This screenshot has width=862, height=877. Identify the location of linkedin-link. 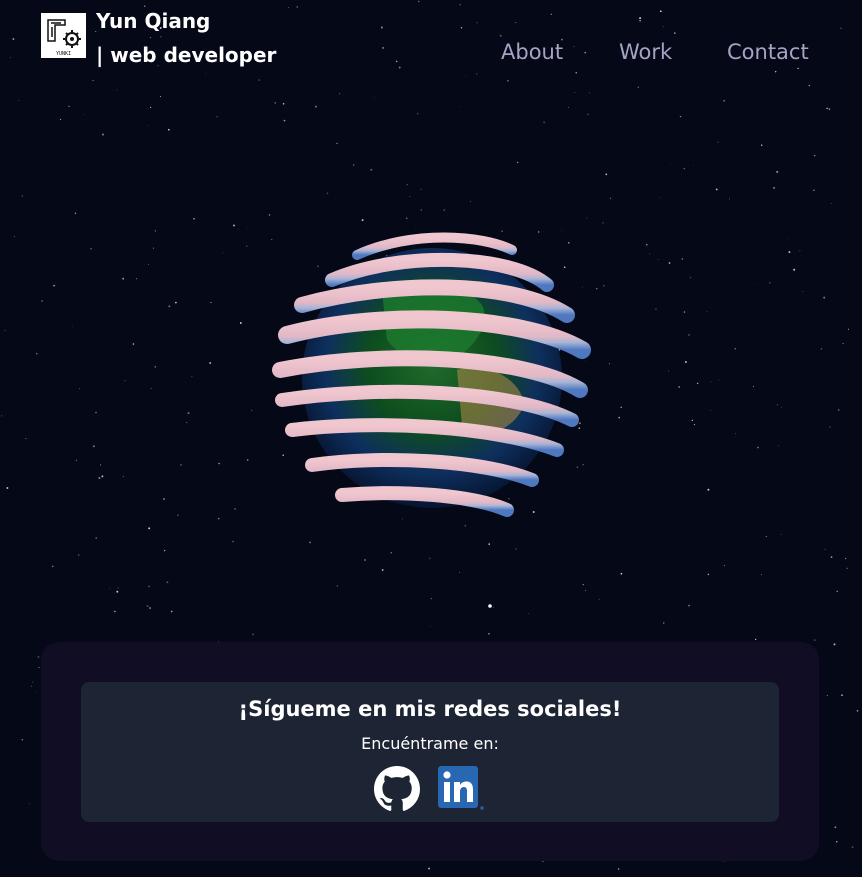
(462, 789).